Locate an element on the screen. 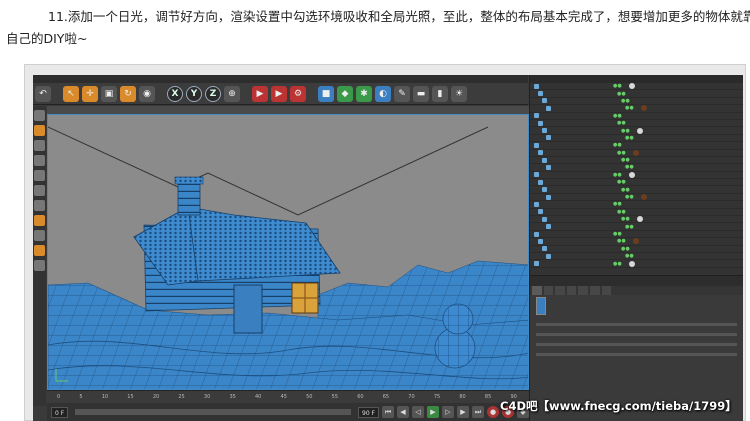 The height and width of the screenshot is (421, 750). render-settings-icon: ⚙ is located at coordinates (298, 93).